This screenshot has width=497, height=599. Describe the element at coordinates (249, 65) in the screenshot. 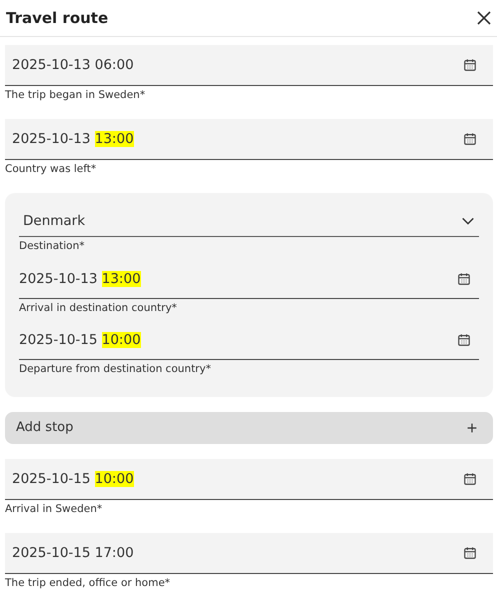

I see `date-time-field: 2025-10-13 06:00` at that location.